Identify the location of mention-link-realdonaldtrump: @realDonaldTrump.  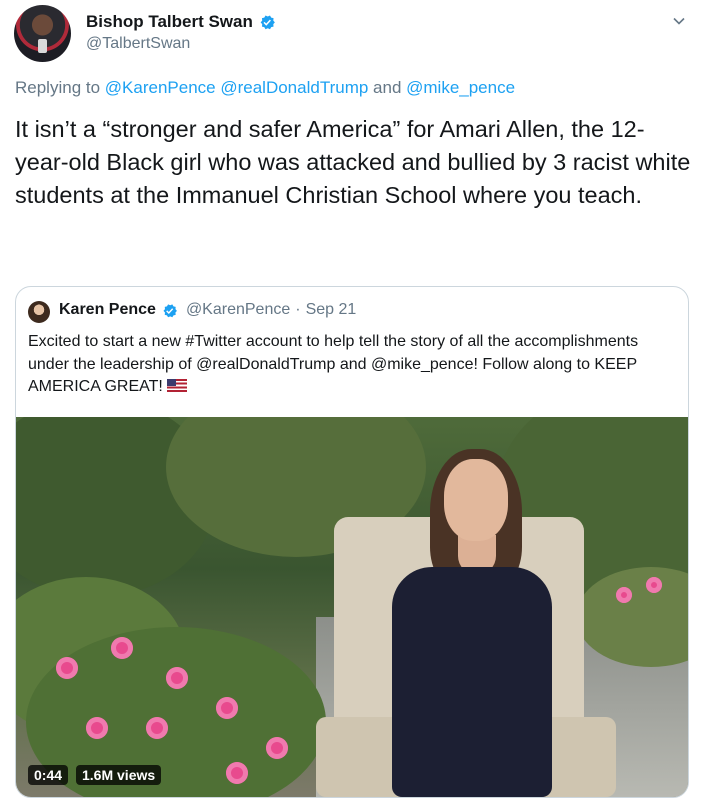
(294, 87).